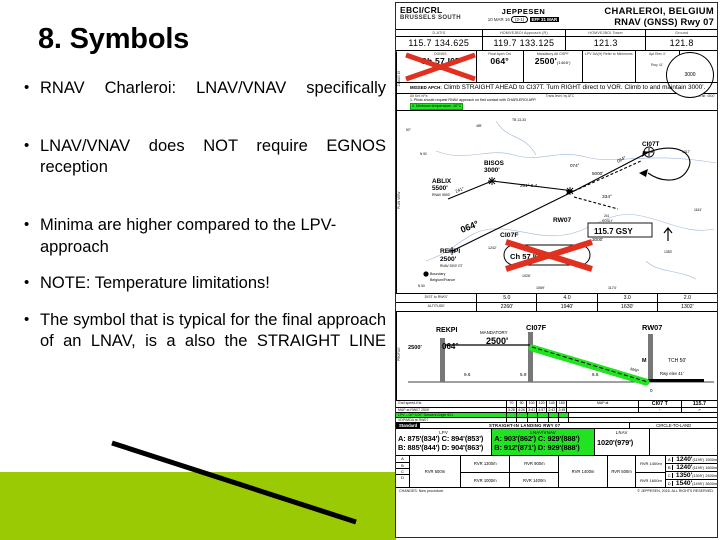 This screenshot has height=540, width=720. I want to click on distance-value: 2.0, so click(687, 298).